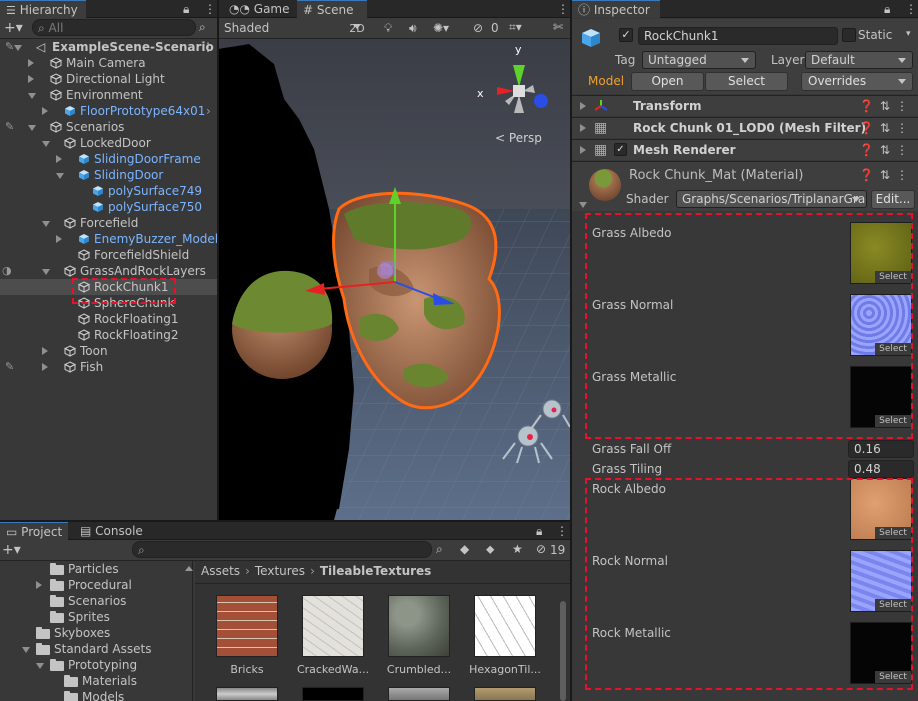  What do you see at coordinates (108, 79) in the screenshot?
I see `hierarchy-item: Directional Light` at bounding box center [108, 79].